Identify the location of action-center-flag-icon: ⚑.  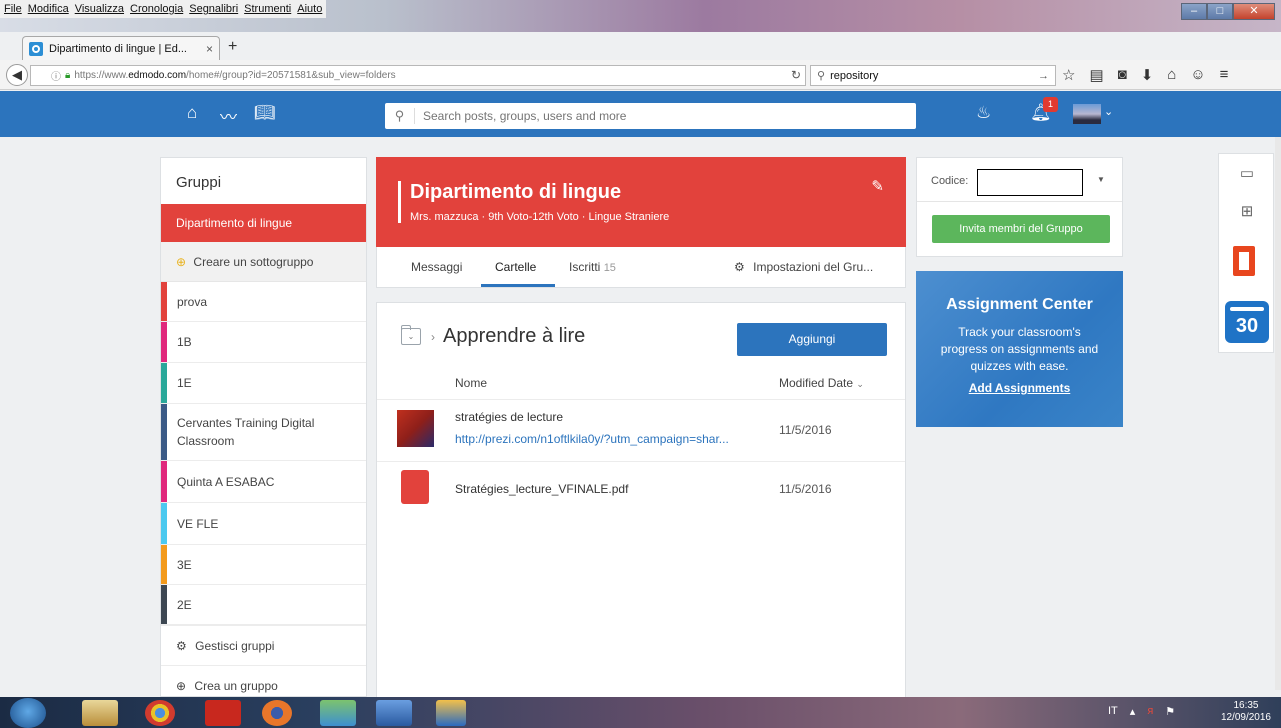
(1170, 711).